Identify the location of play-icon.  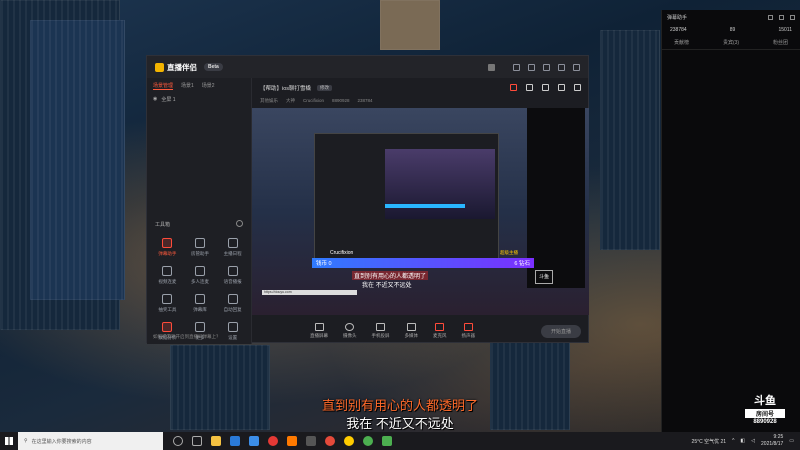
(411, 327).